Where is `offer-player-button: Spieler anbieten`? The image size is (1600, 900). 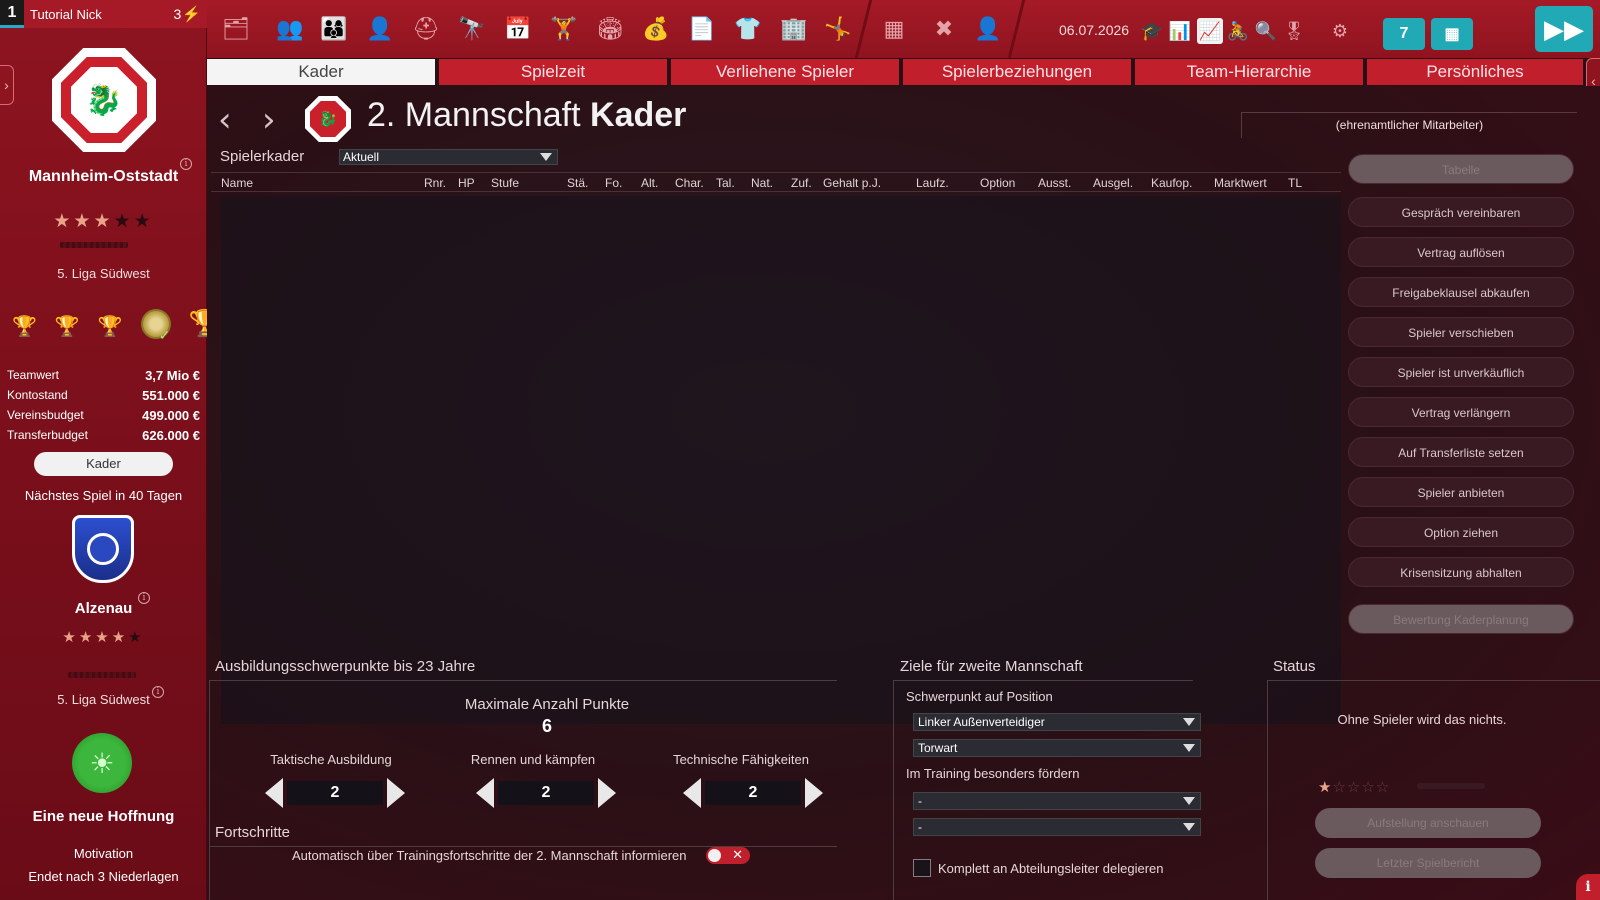
offer-player-button: Spieler anbieten is located at coordinates (1461, 492).